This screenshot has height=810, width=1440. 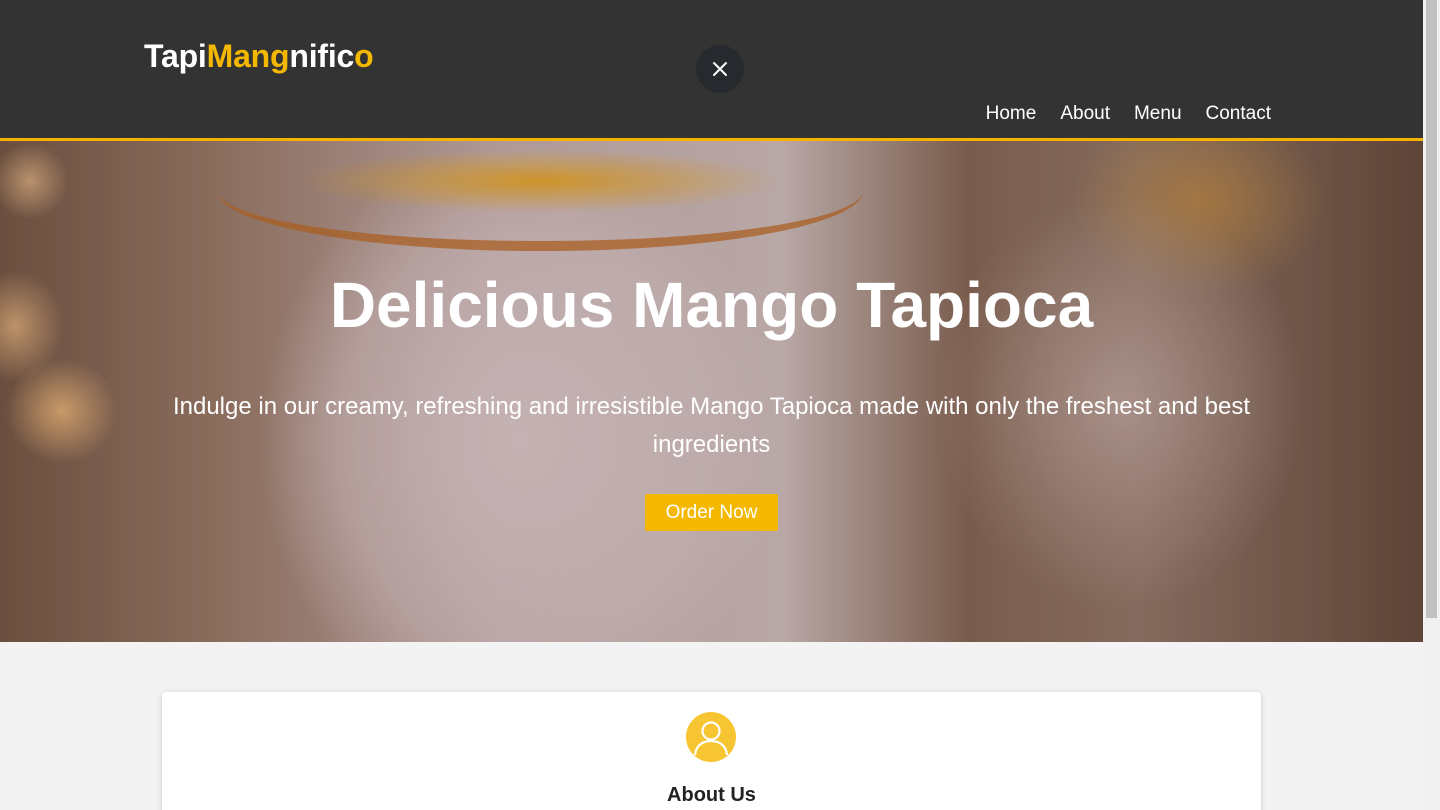 I want to click on nav-about: About, so click(x=1085, y=114).